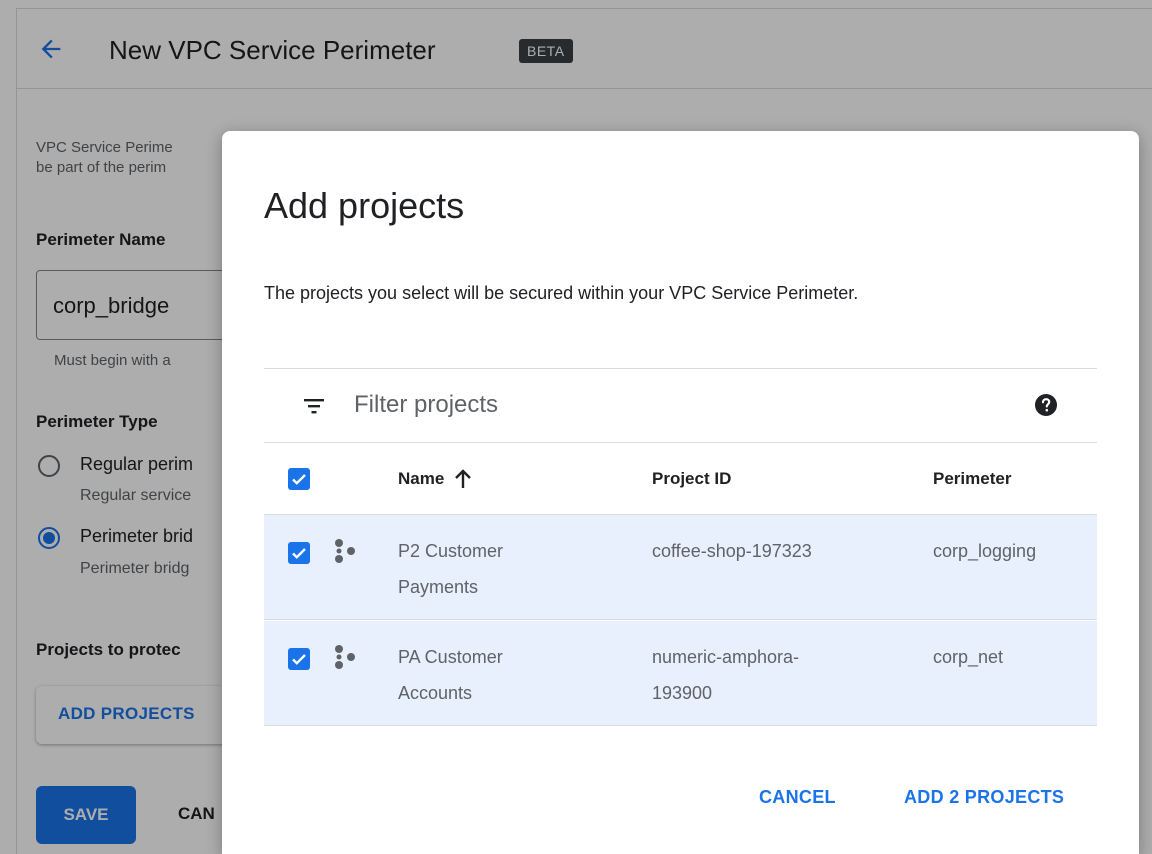 The height and width of the screenshot is (854, 1152). Describe the element at coordinates (691, 479) in the screenshot. I see `column-header-project-id: Project ID` at that location.